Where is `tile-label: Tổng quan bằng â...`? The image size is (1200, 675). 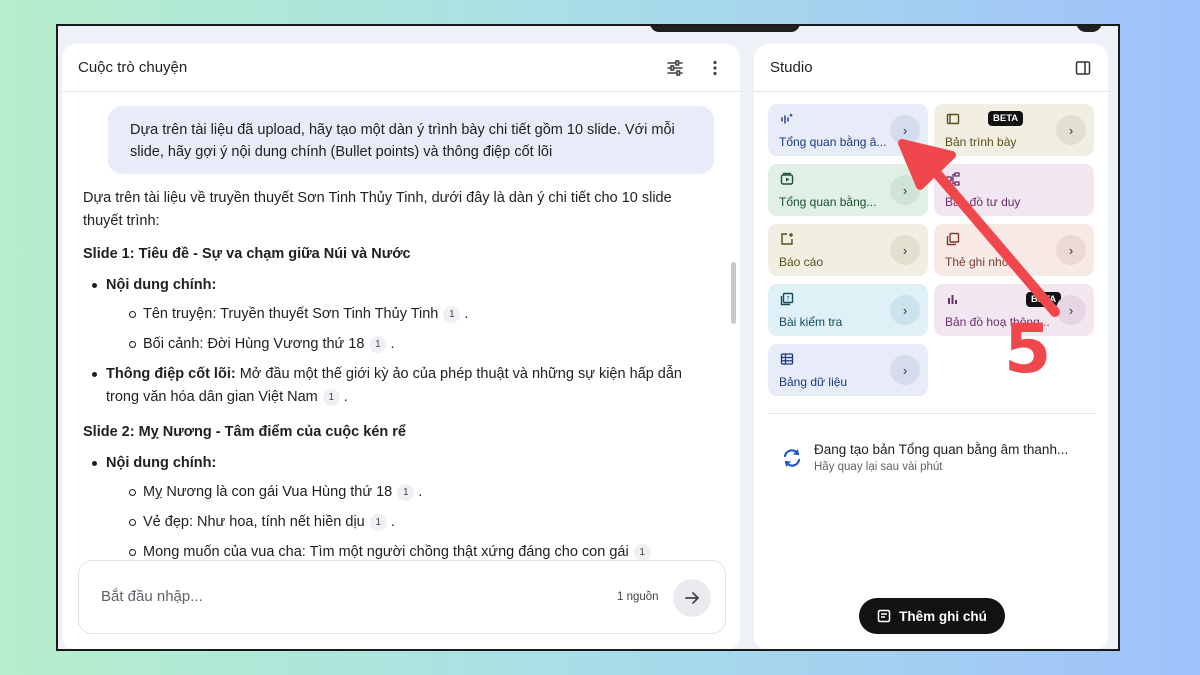 tile-label: Tổng quan bằng â... is located at coordinates (833, 142).